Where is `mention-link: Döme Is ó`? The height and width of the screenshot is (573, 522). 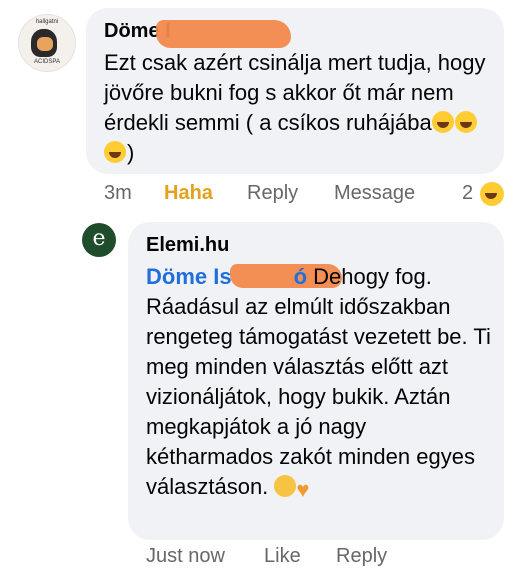
mention-link: Döme Is ó is located at coordinates (226, 276).